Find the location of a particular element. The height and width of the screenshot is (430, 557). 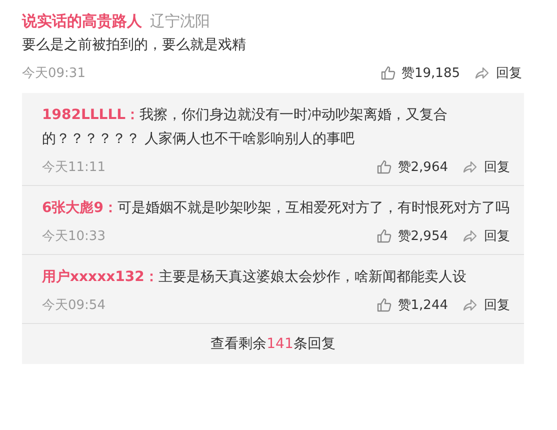

like-count: 赞2,954 is located at coordinates (423, 236).